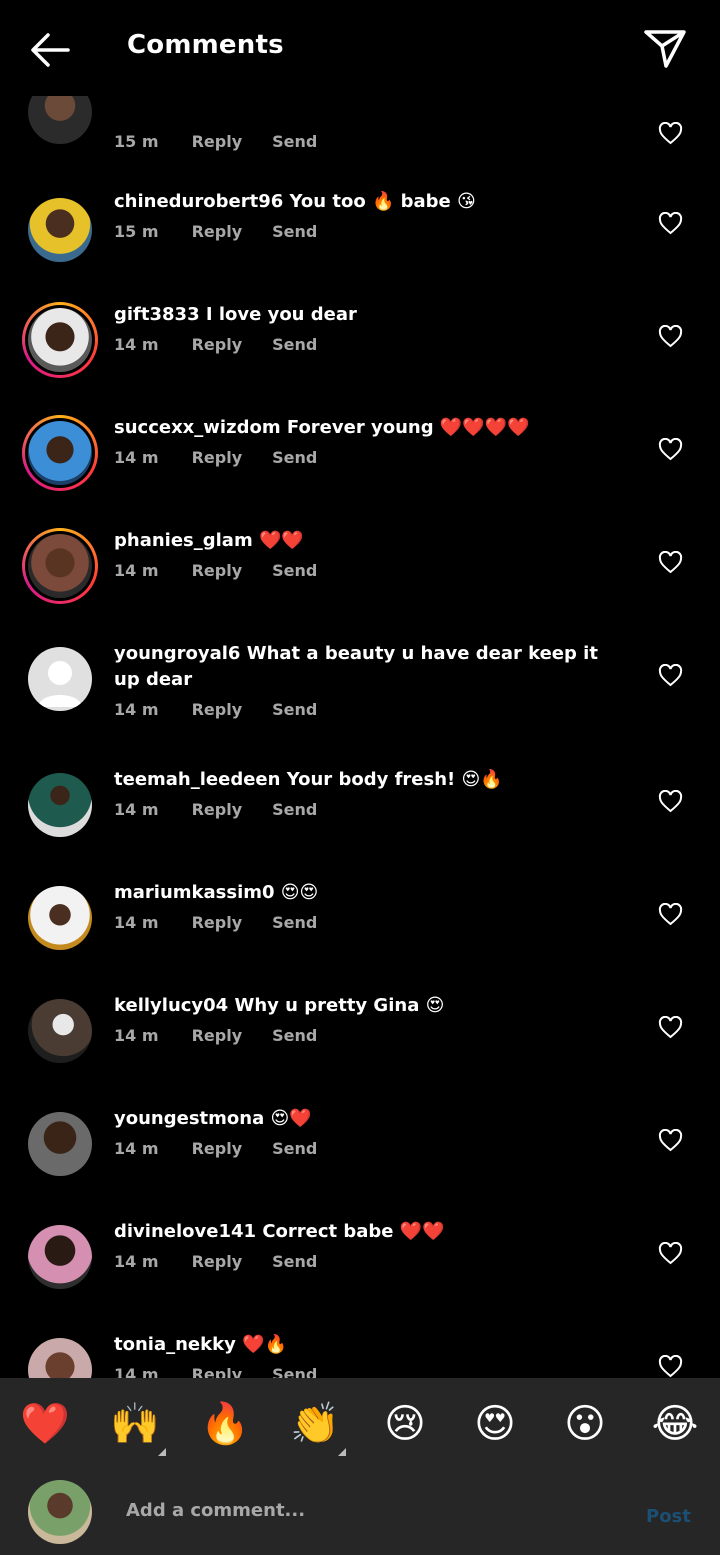  Describe the element at coordinates (185, 1231) in the screenshot. I see `comment-username: divinelove141` at that location.